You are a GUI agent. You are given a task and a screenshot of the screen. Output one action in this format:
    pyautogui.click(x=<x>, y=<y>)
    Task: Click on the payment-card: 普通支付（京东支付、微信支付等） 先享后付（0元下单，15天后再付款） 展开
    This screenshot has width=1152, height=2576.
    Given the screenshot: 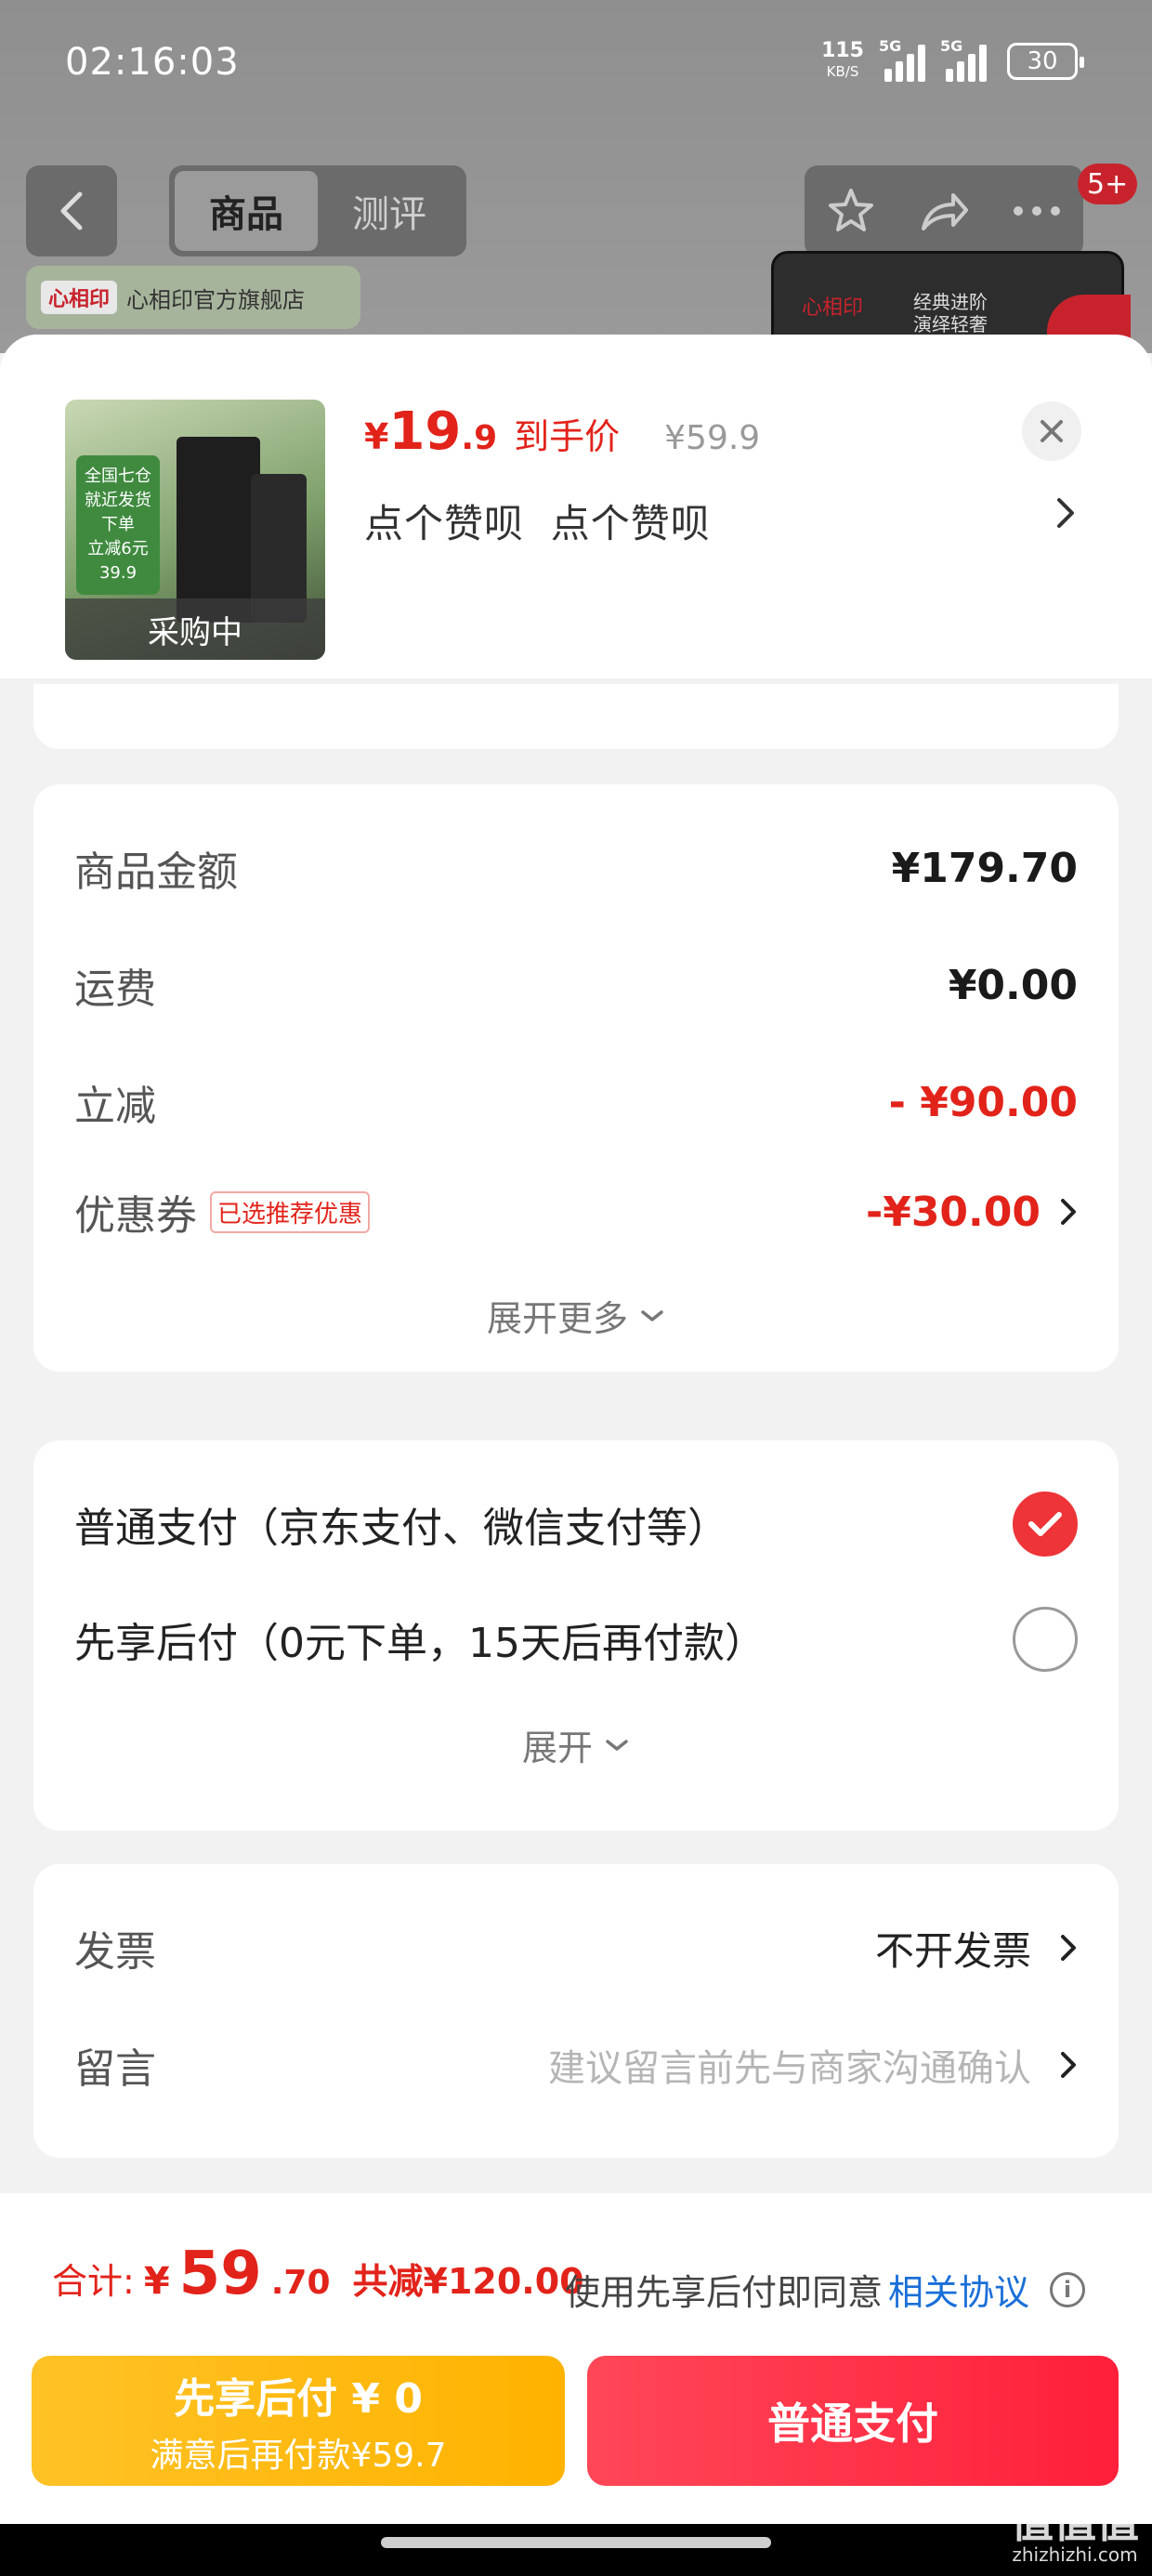 What is the action you would take?
    pyautogui.click(x=576, y=1635)
    